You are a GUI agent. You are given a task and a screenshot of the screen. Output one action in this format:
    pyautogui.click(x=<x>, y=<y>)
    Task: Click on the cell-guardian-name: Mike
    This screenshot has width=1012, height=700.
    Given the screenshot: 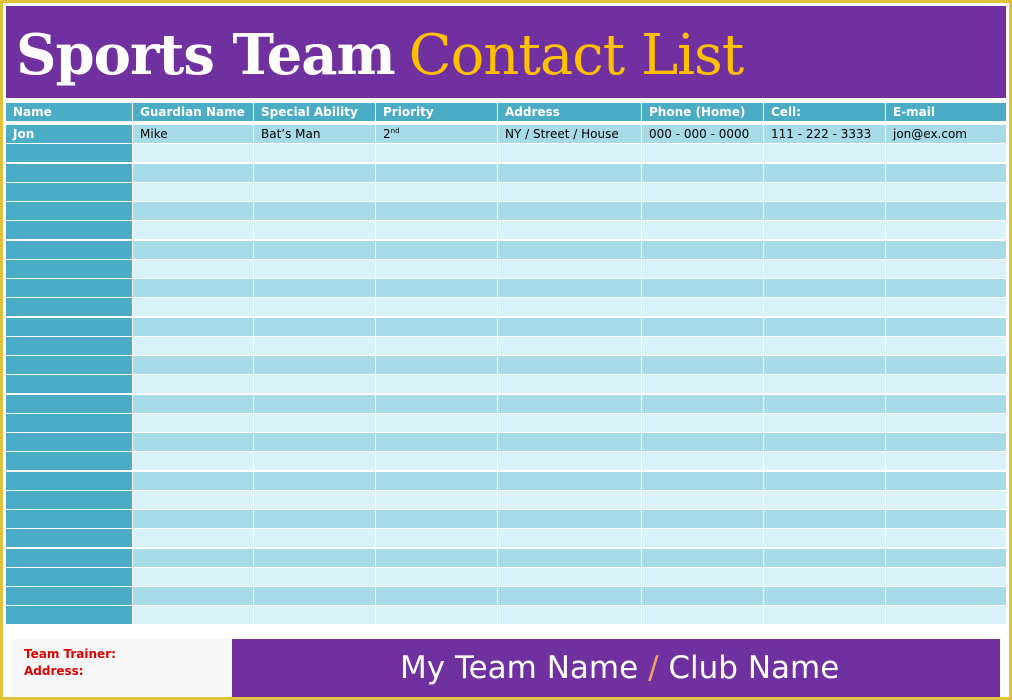 What is the action you would take?
    pyautogui.click(x=193, y=134)
    